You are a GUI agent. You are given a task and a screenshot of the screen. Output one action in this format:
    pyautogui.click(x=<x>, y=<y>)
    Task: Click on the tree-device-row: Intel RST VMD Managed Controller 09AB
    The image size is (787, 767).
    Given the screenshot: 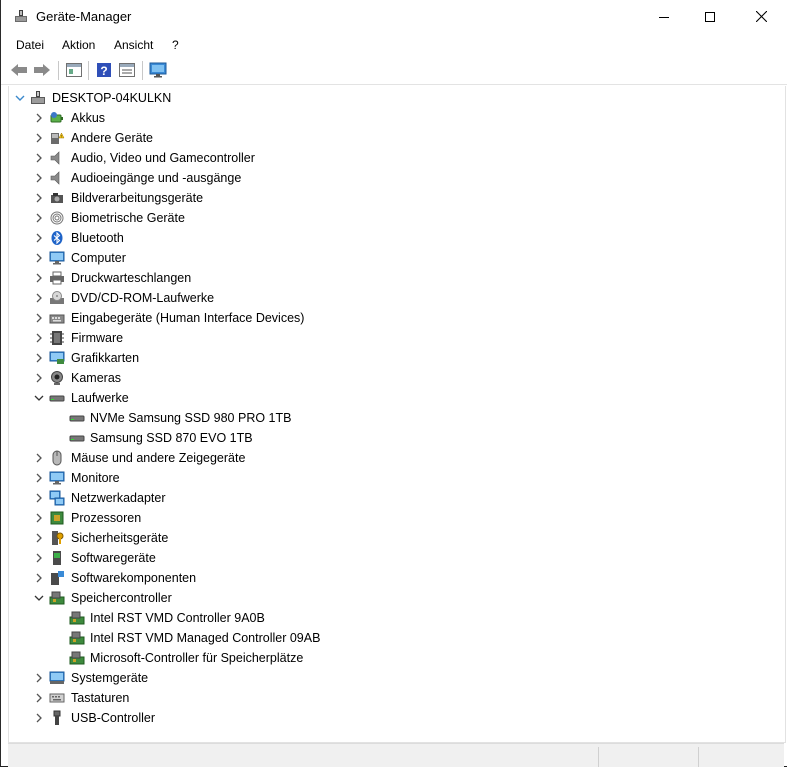 What is the action you would take?
    pyautogui.click(x=394, y=638)
    